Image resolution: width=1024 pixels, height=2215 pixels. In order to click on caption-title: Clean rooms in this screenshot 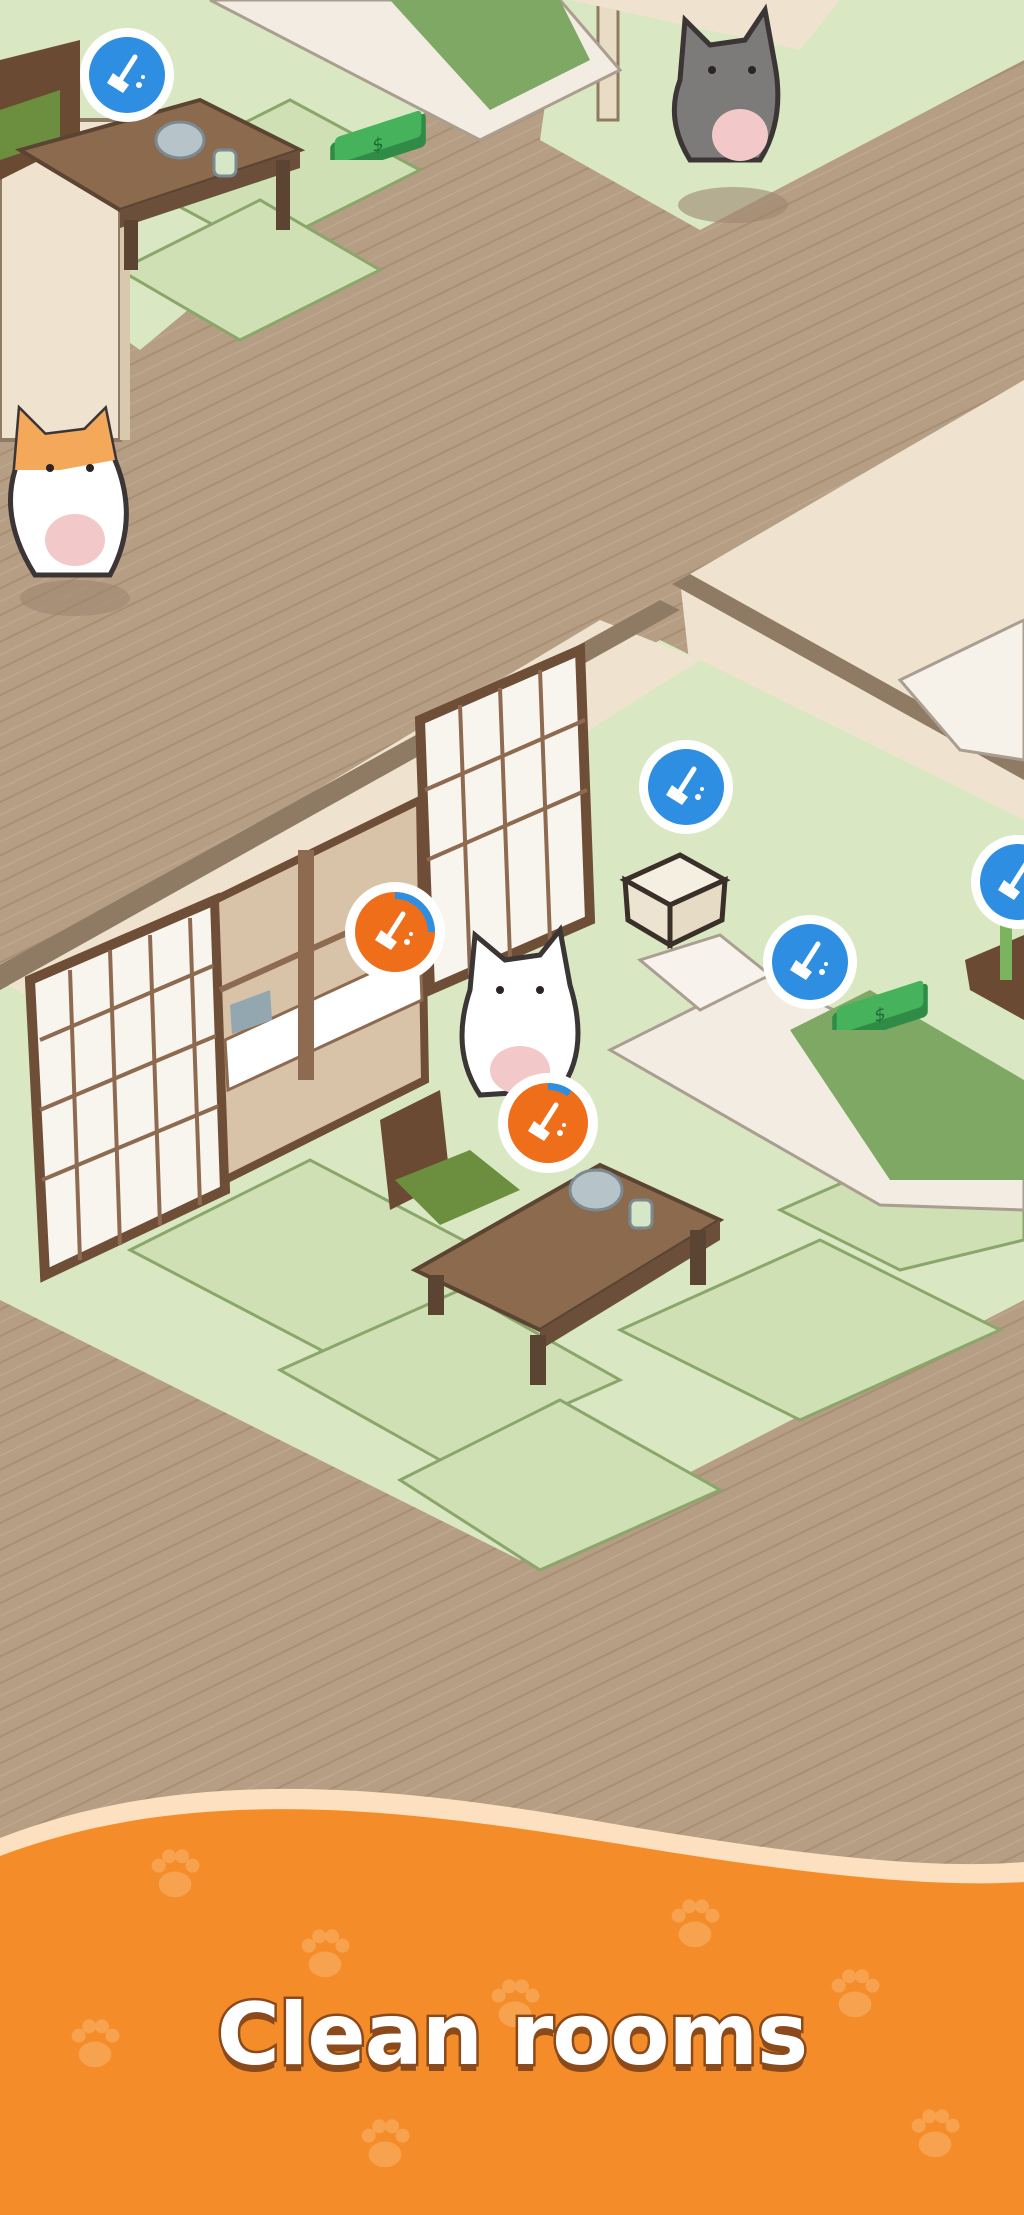, I will do `click(512, 2035)`.